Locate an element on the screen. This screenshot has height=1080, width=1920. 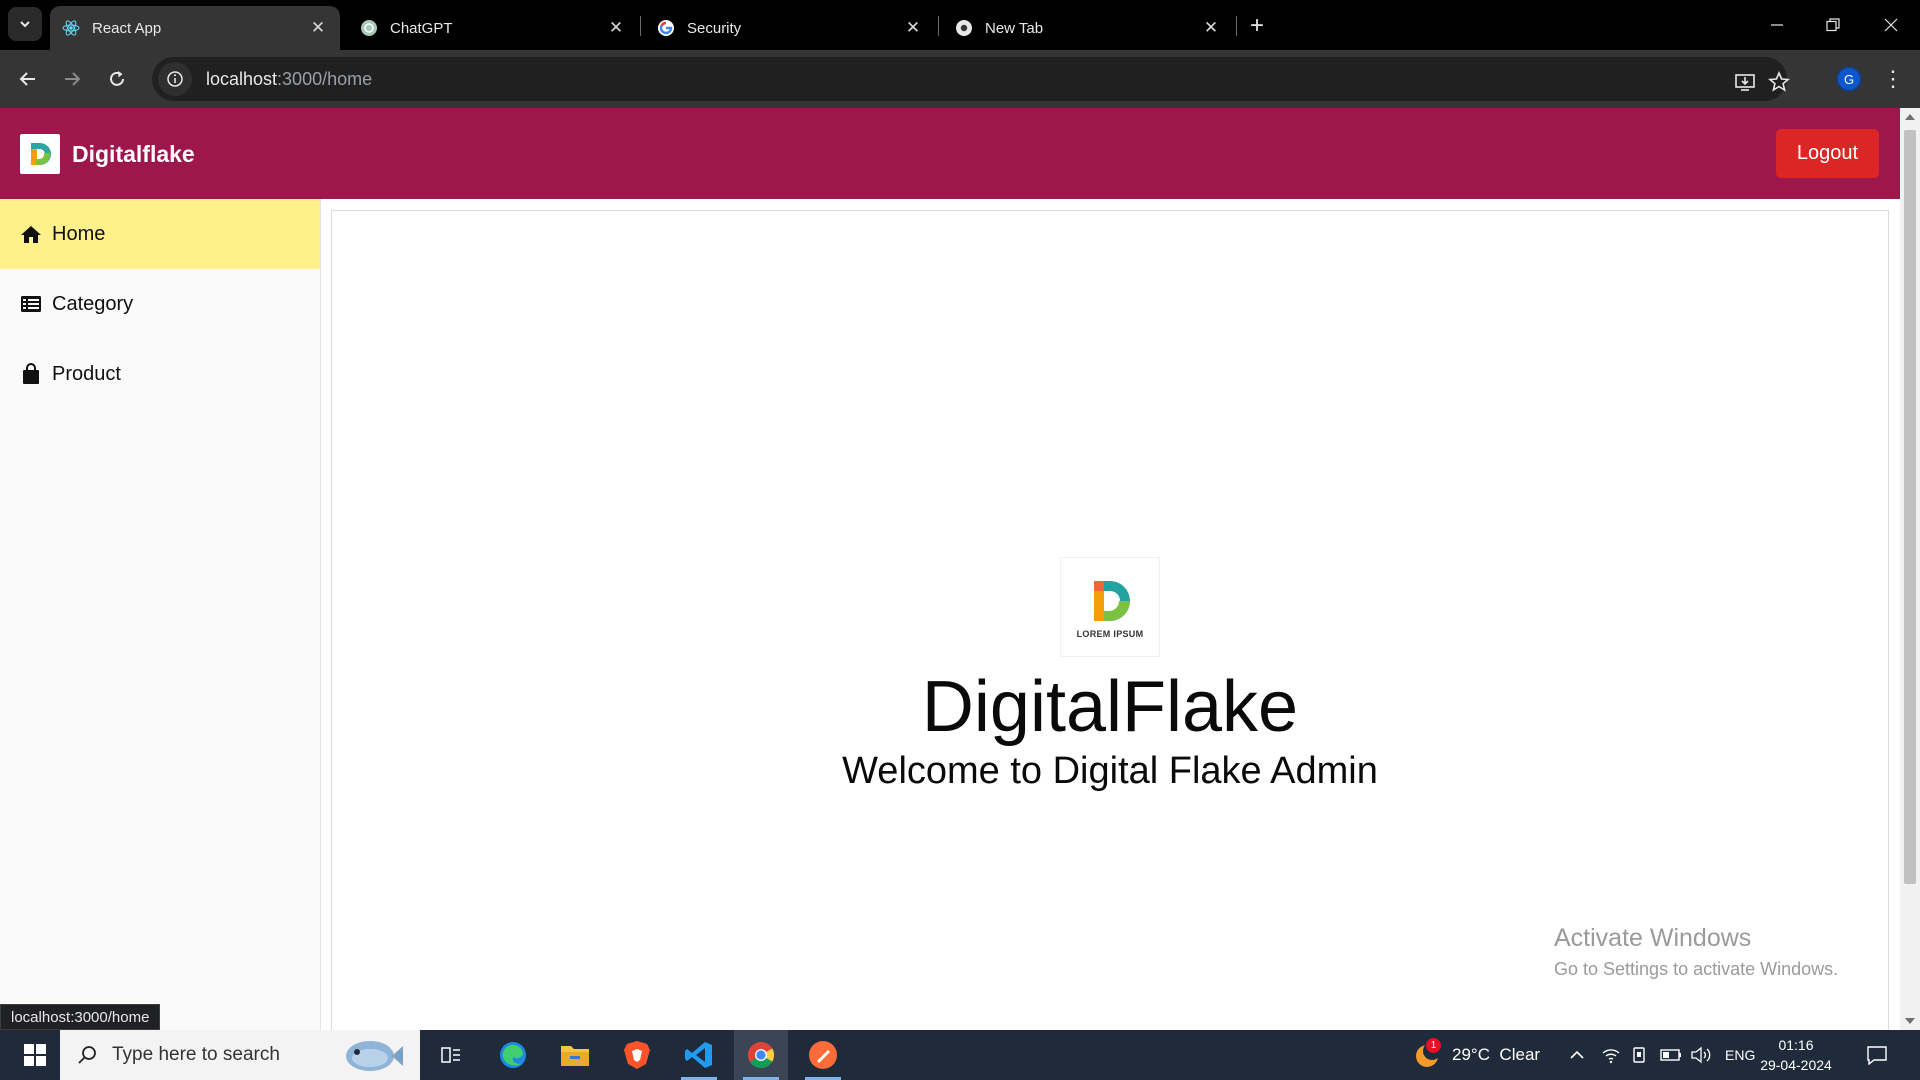
sidebar-item-home: Home is located at coordinates (160, 234).